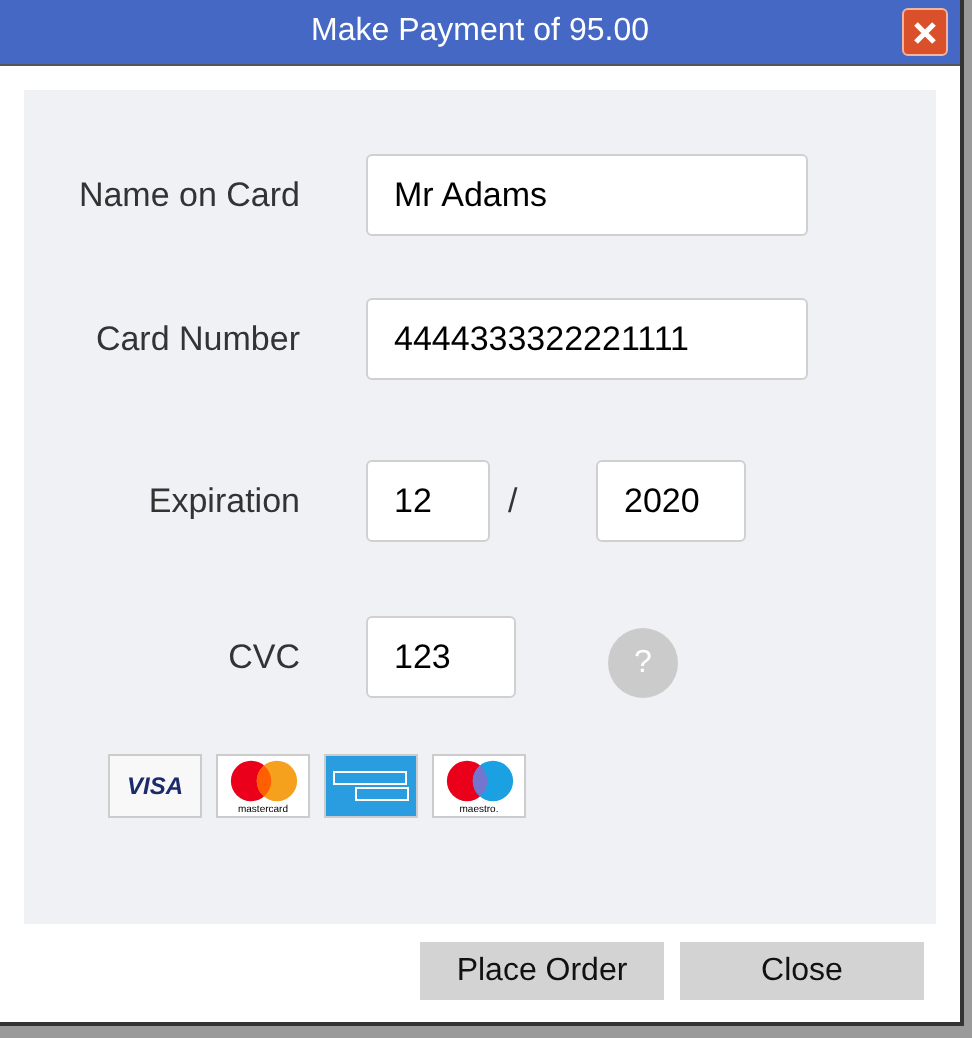  Describe the element at coordinates (671, 501) in the screenshot. I see `input-field: 2020` at that location.